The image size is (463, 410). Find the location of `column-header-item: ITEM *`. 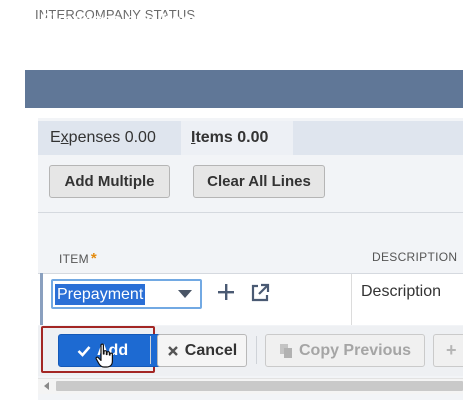

column-header-item: ITEM * is located at coordinates (78, 258).